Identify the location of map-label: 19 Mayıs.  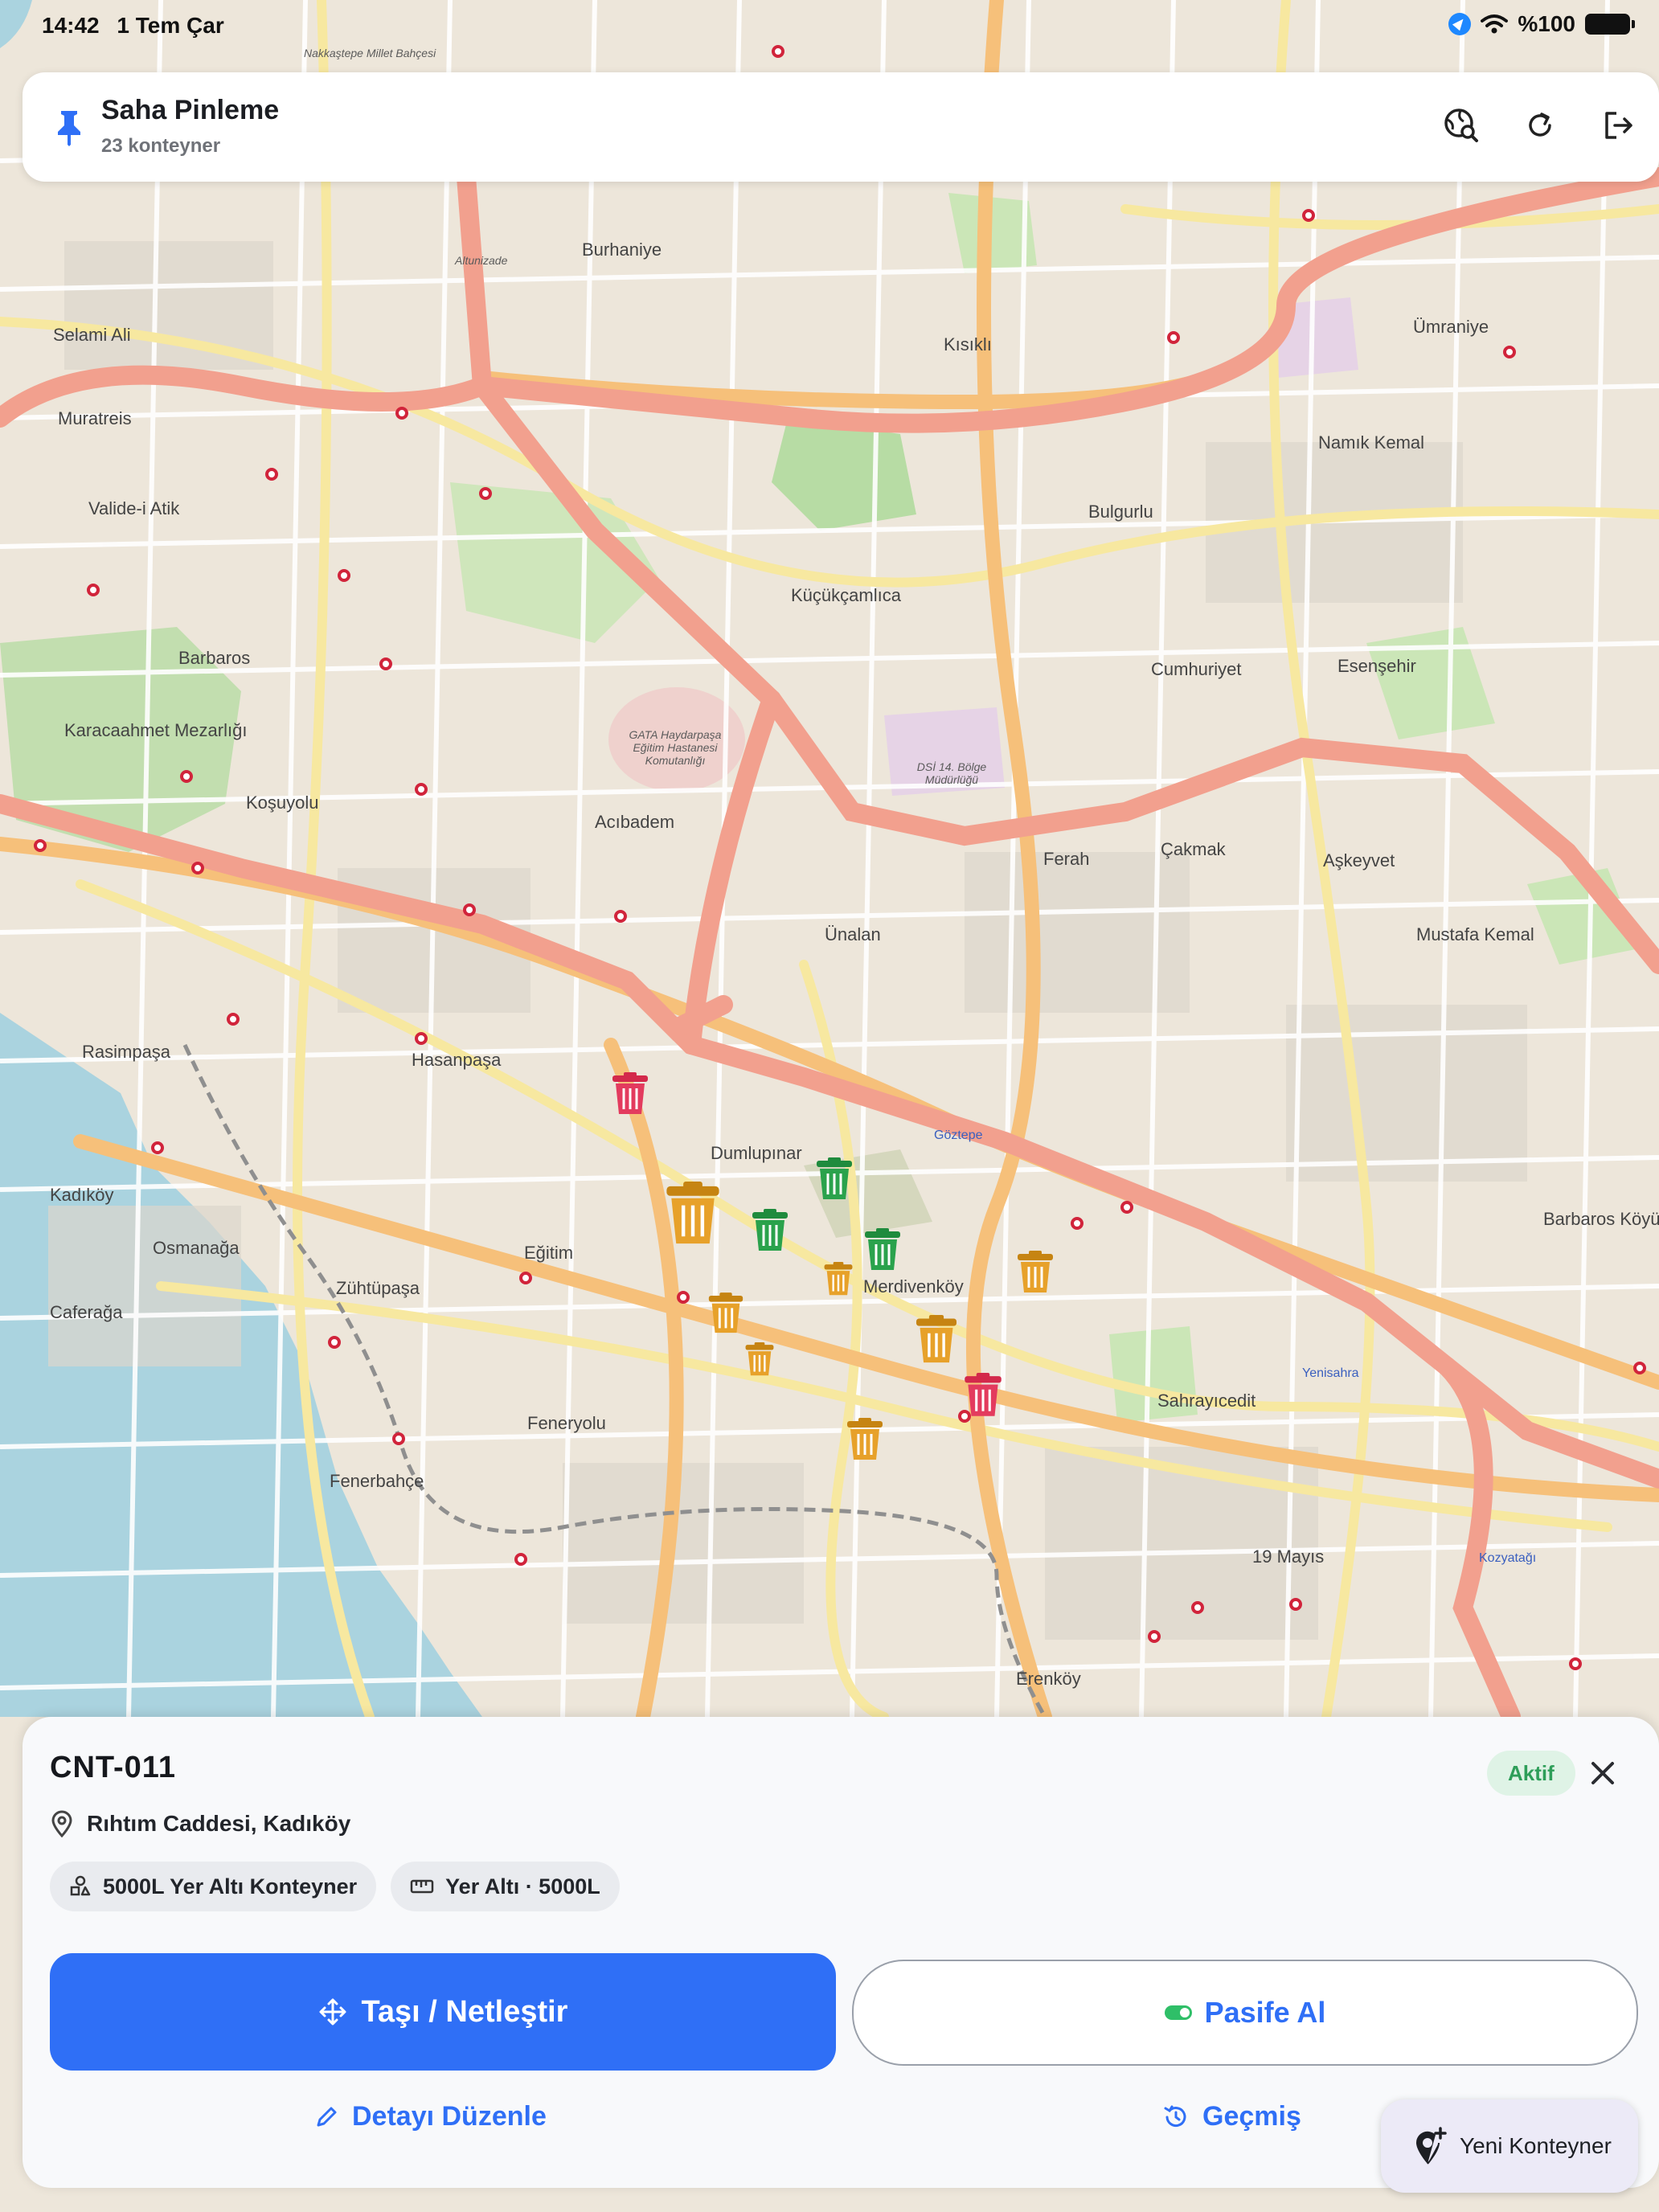
(1288, 1556).